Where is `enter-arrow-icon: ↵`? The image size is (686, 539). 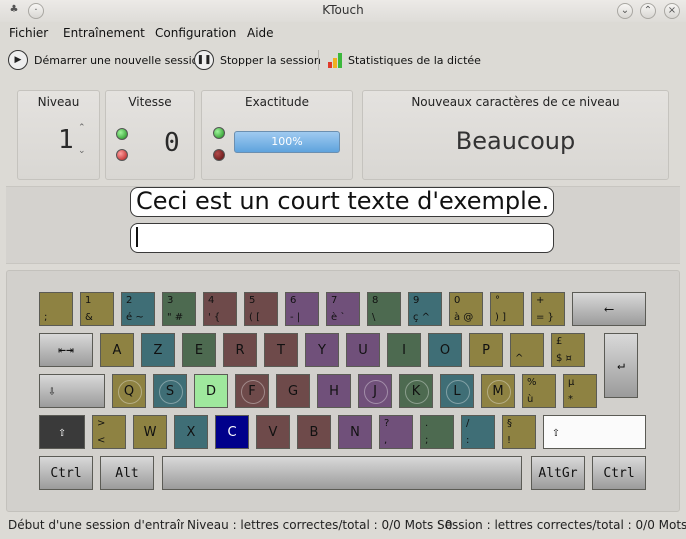 enter-arrow-icon: ↵ is located at coordinates (621, 365).